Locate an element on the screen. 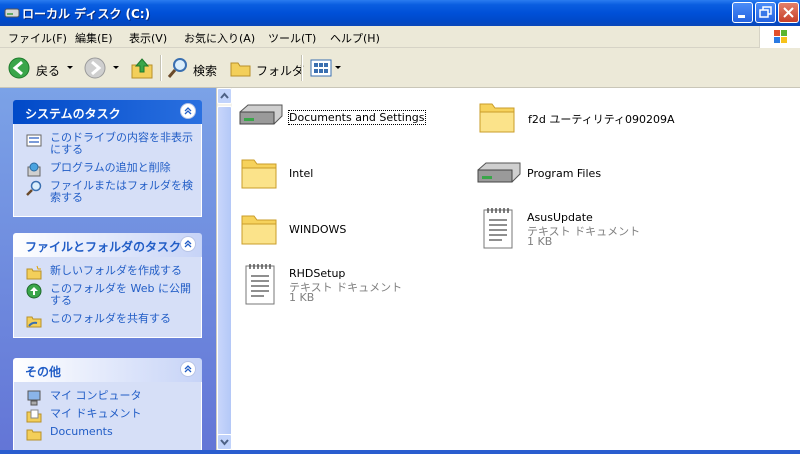  file-name: Program Files is located at coordinates (564, 173).